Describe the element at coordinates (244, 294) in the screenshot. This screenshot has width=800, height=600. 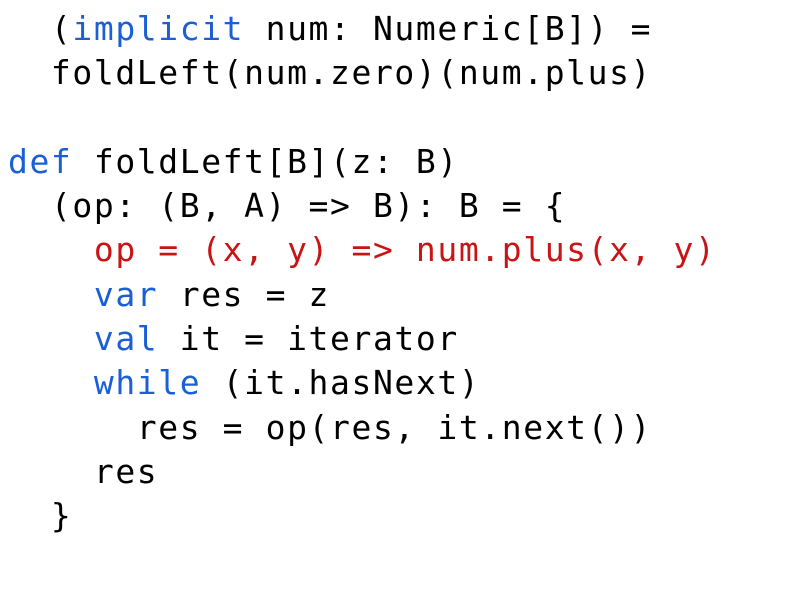
I see `code-text: res = z` at that location.